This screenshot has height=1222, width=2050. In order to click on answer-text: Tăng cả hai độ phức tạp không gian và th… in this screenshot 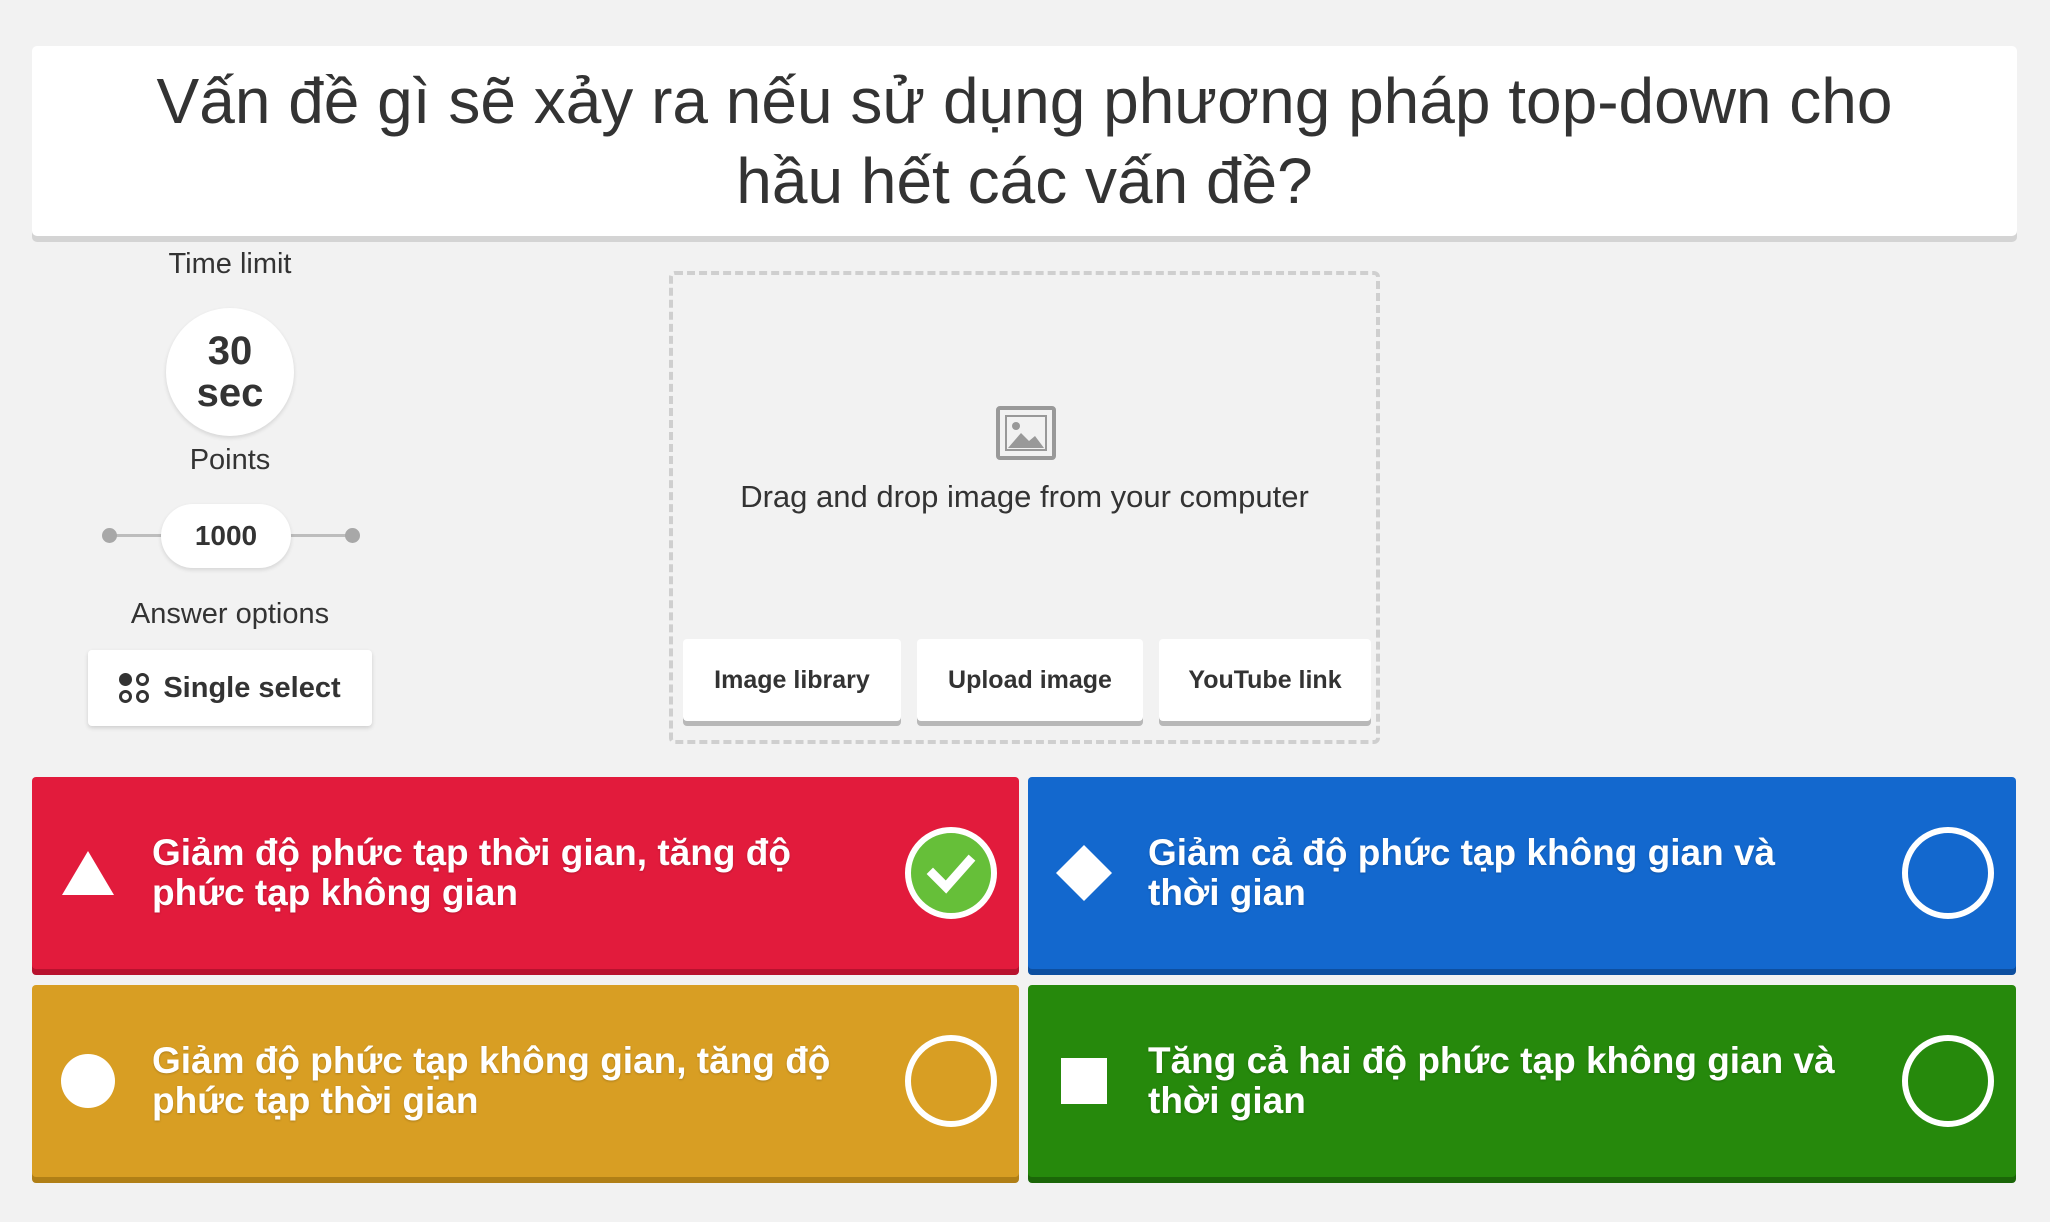, I will do `click(1498, 1081)`.